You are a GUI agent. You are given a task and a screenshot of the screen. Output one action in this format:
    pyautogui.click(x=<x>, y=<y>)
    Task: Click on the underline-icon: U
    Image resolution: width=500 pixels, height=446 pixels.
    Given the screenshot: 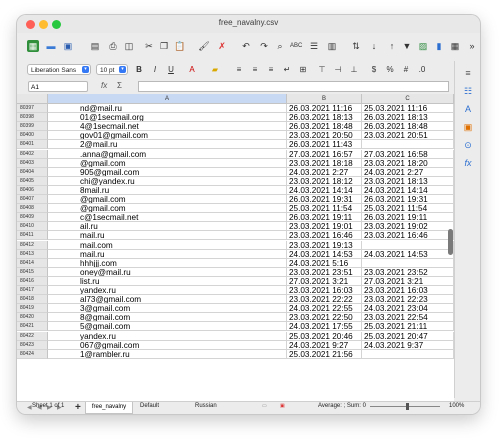 What is the action you would take?
    pyautogui.click(x=171, y=70)
    